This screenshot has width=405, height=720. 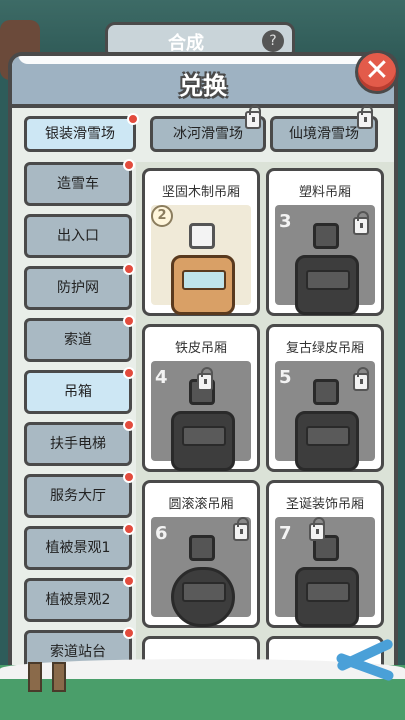 What do you see at coordinates (161, 377) in the screenshot?
I see `item-number: 4` at bounding box center [161, 377].